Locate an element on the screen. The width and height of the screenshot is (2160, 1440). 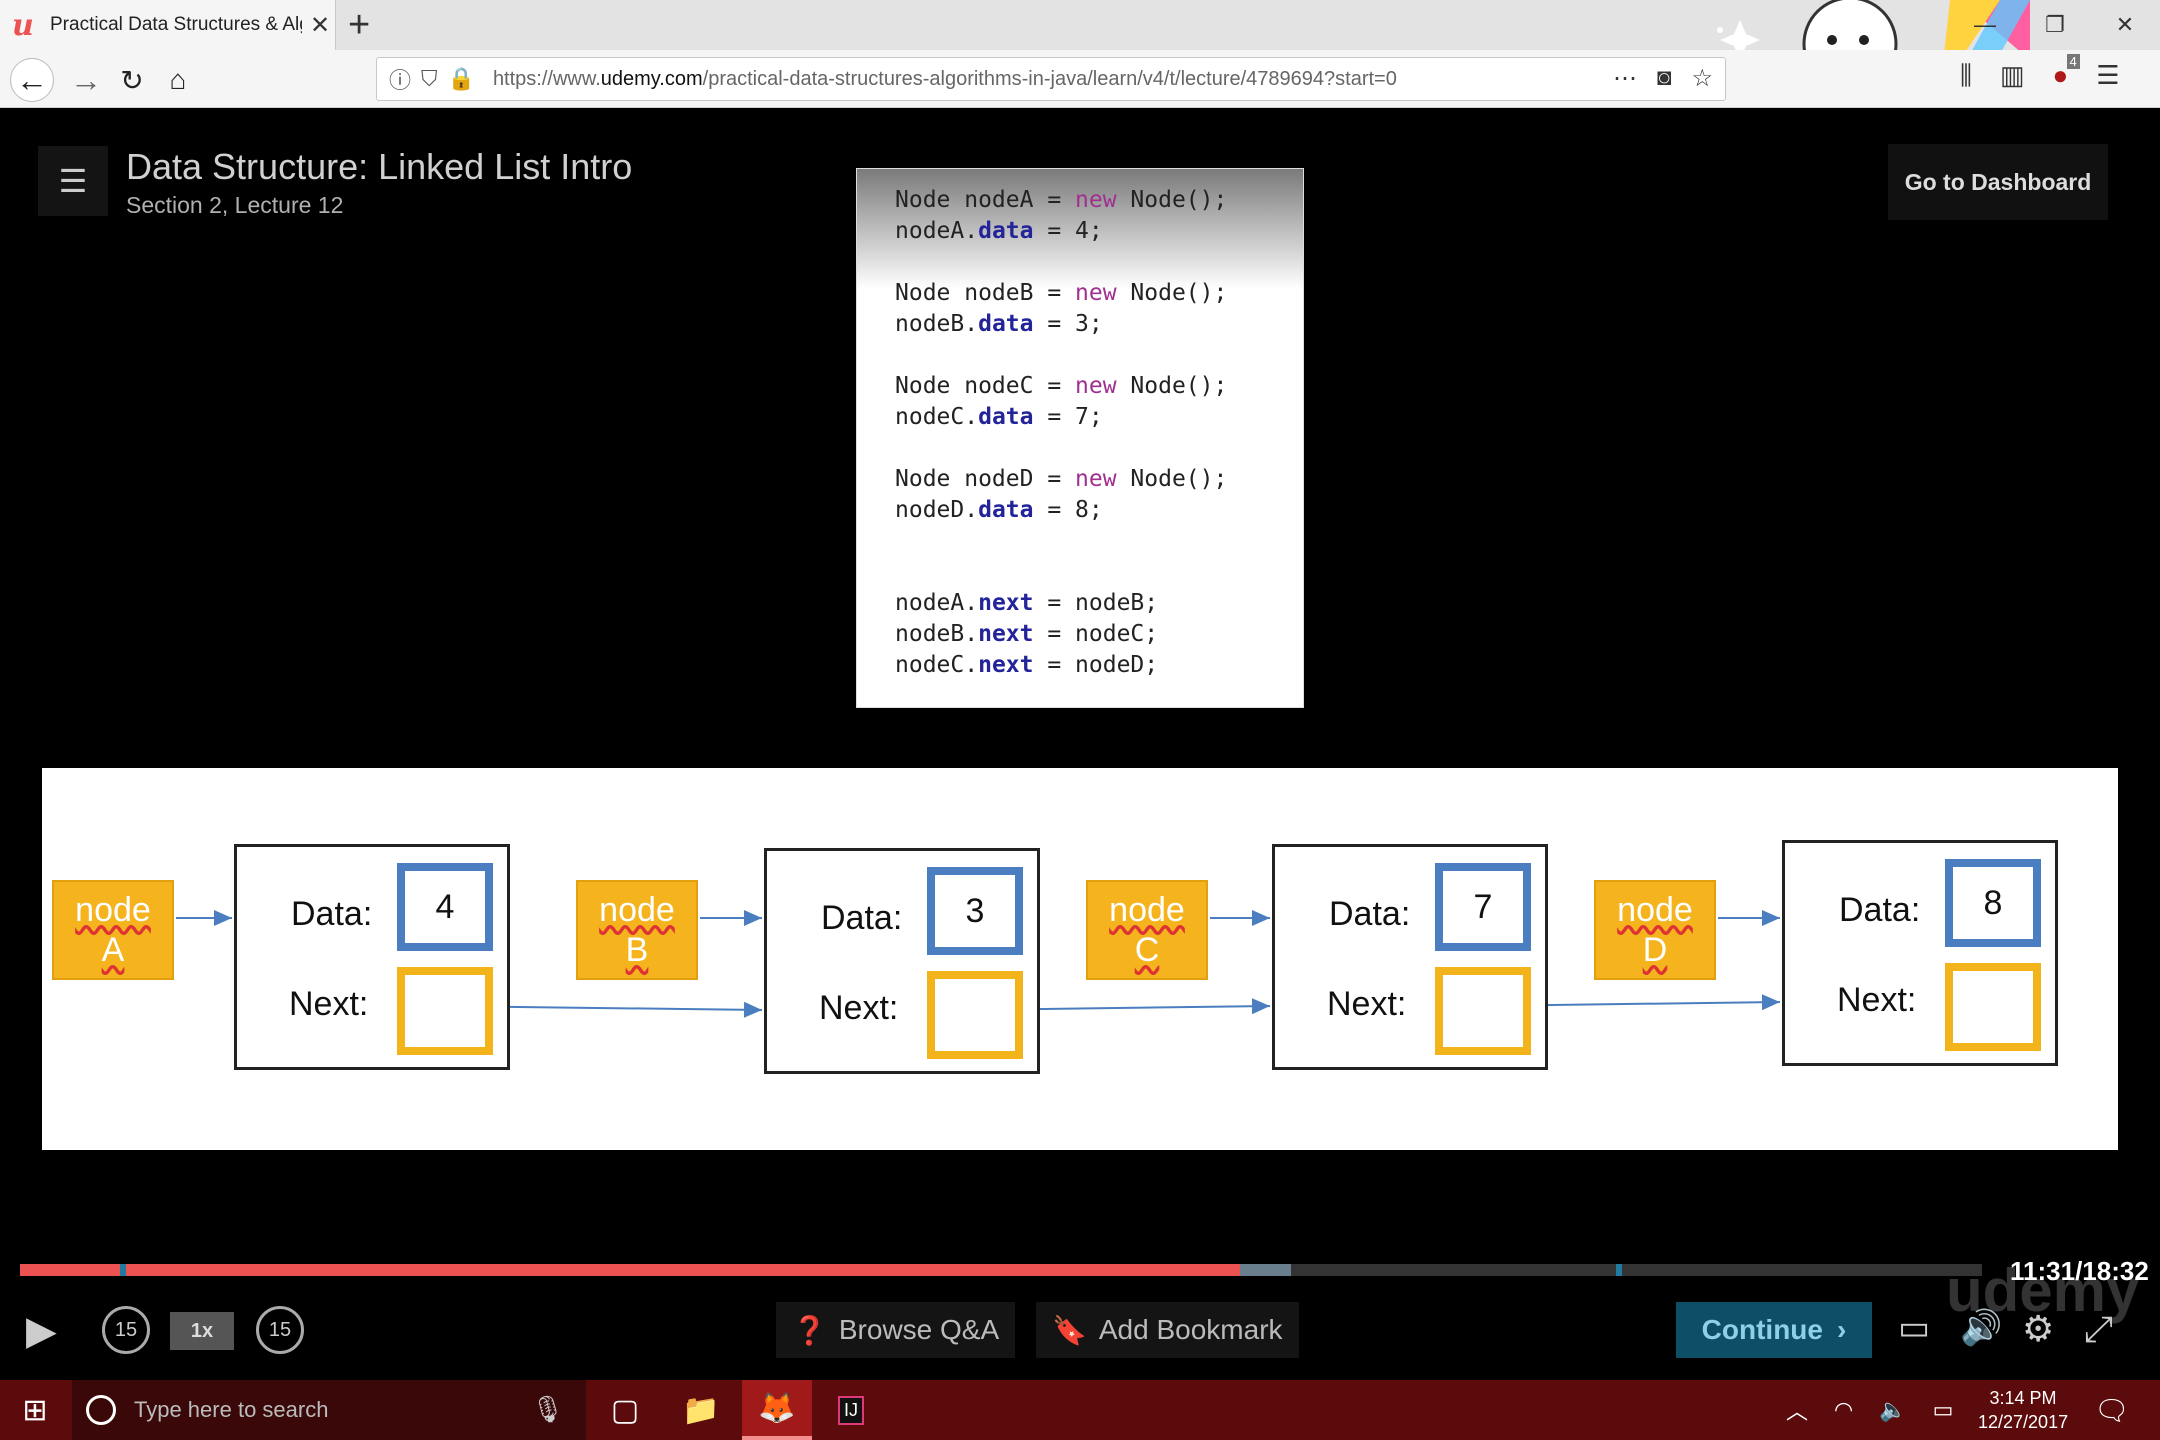
wifi-icon: ◠ is located at coordinates (1843, 1410).